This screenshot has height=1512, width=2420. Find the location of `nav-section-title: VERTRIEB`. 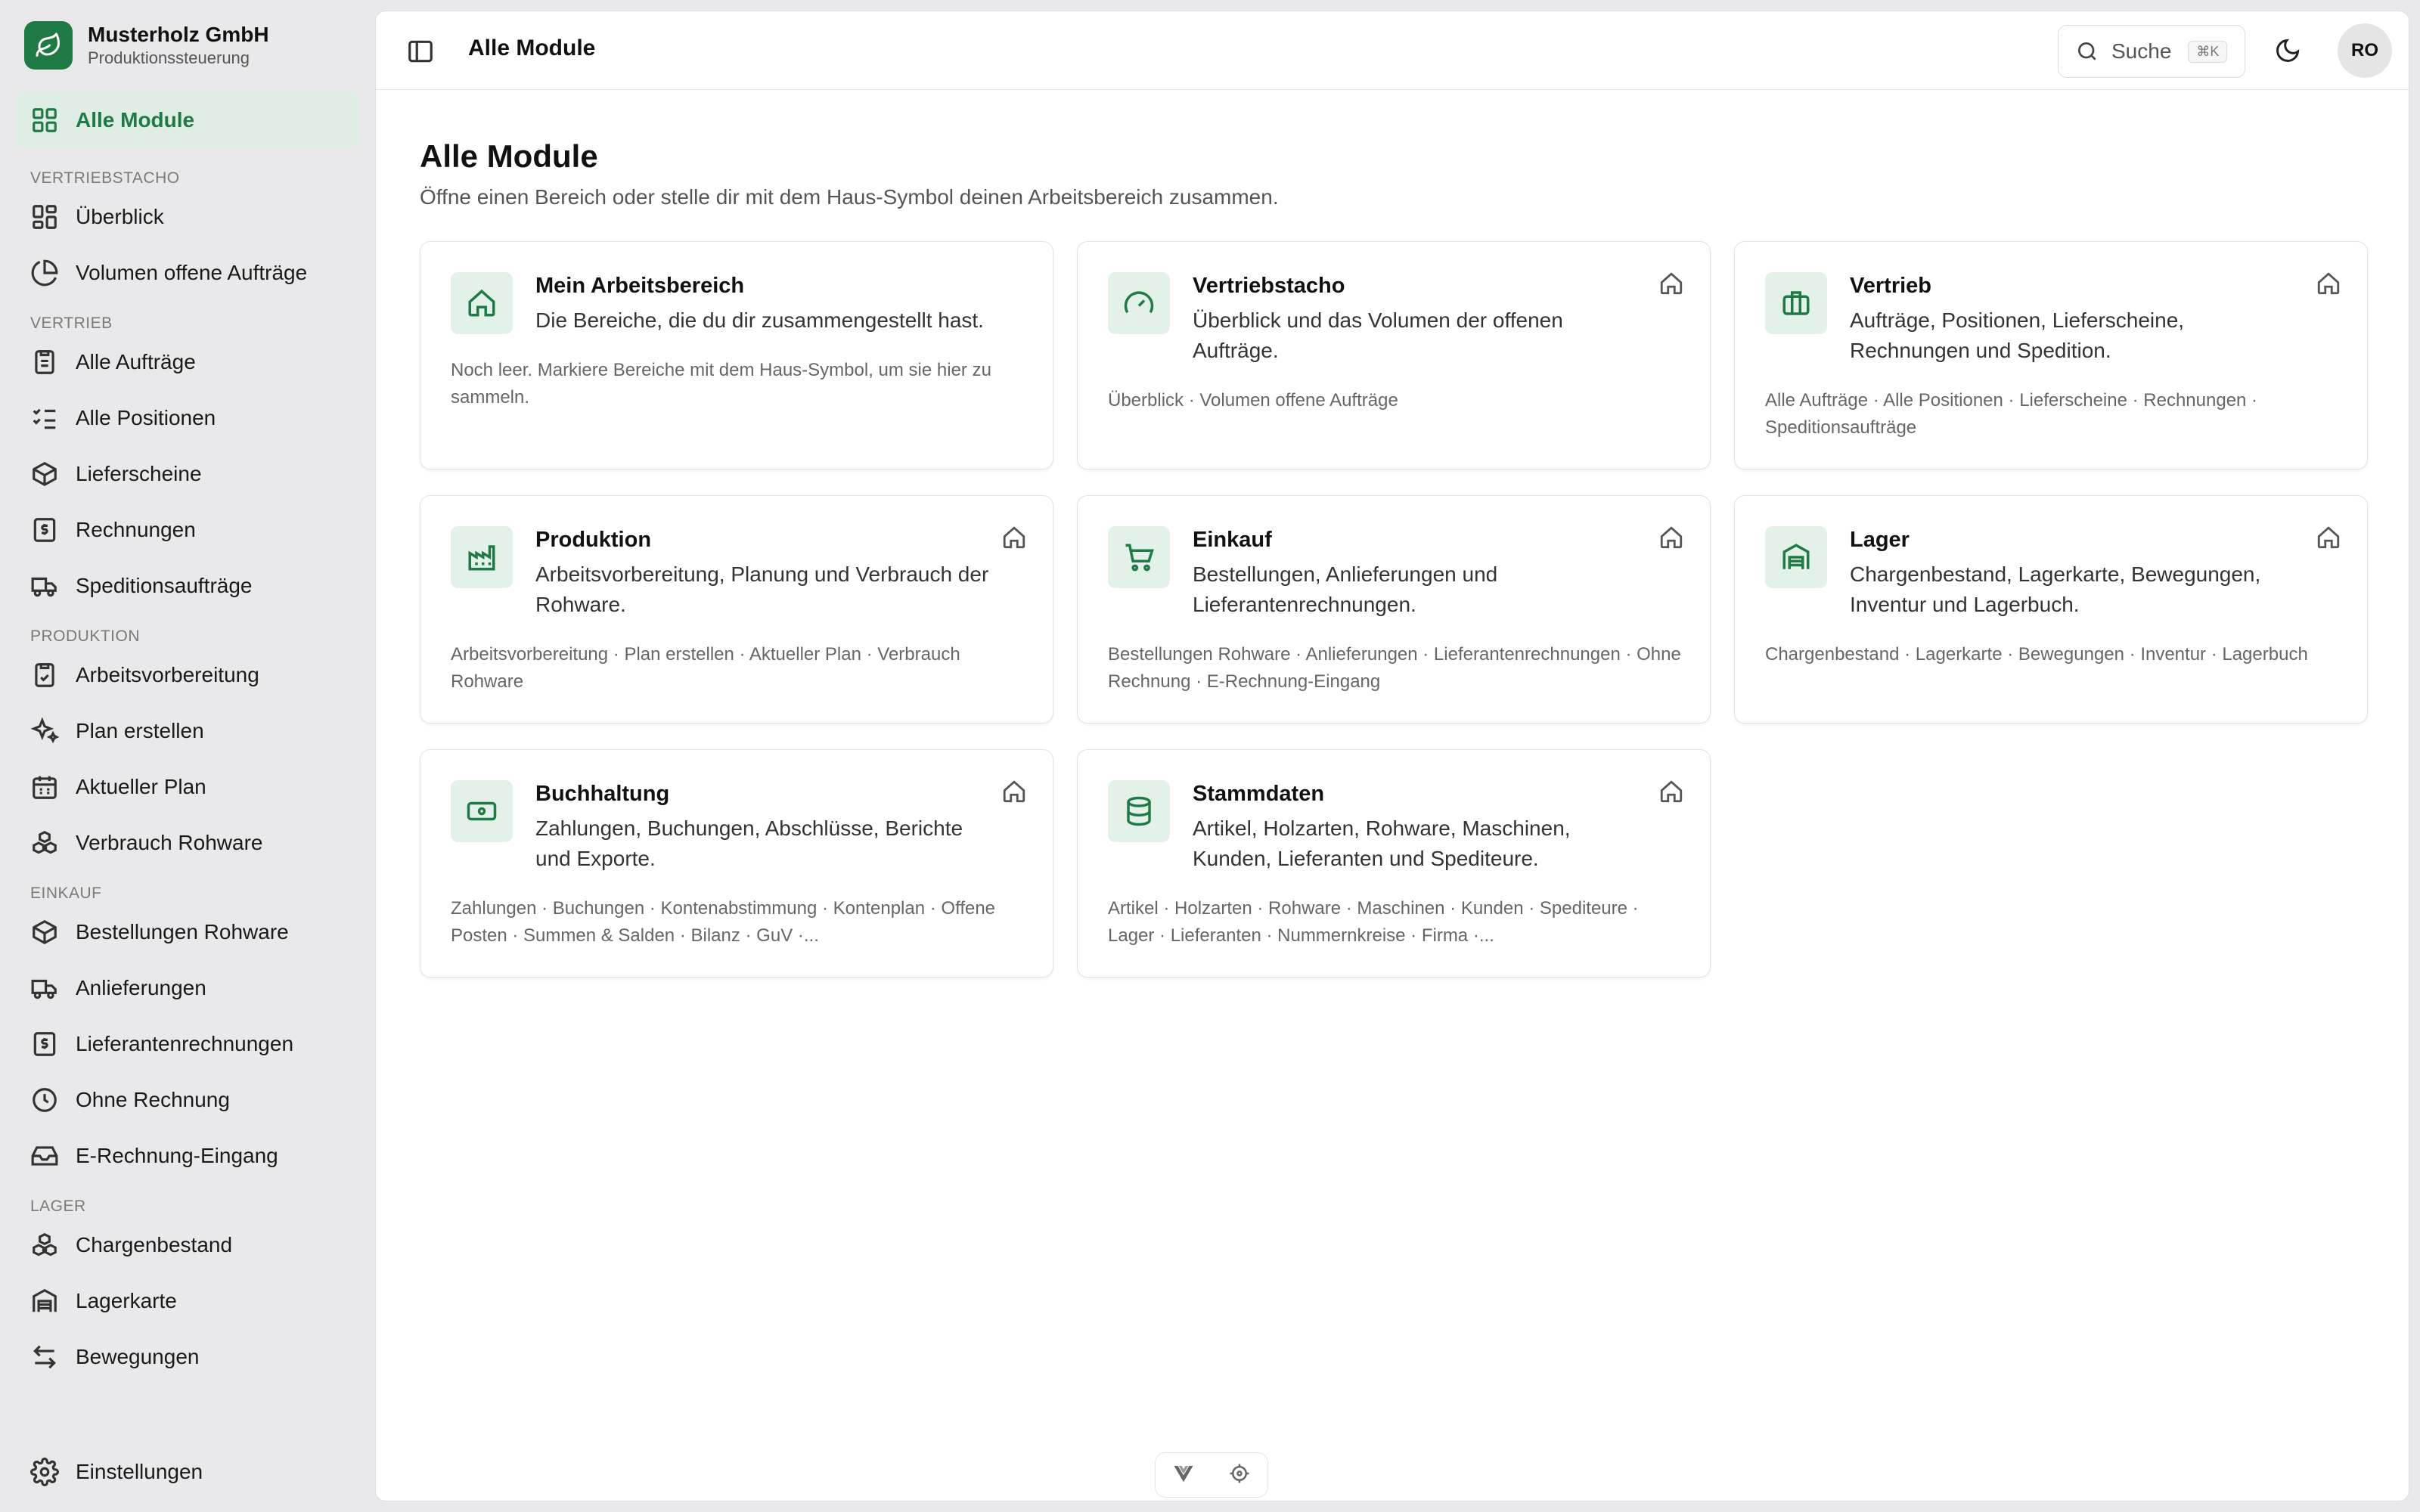

nav-section-title: VERTRIEB is located at coordinates (71, 323).